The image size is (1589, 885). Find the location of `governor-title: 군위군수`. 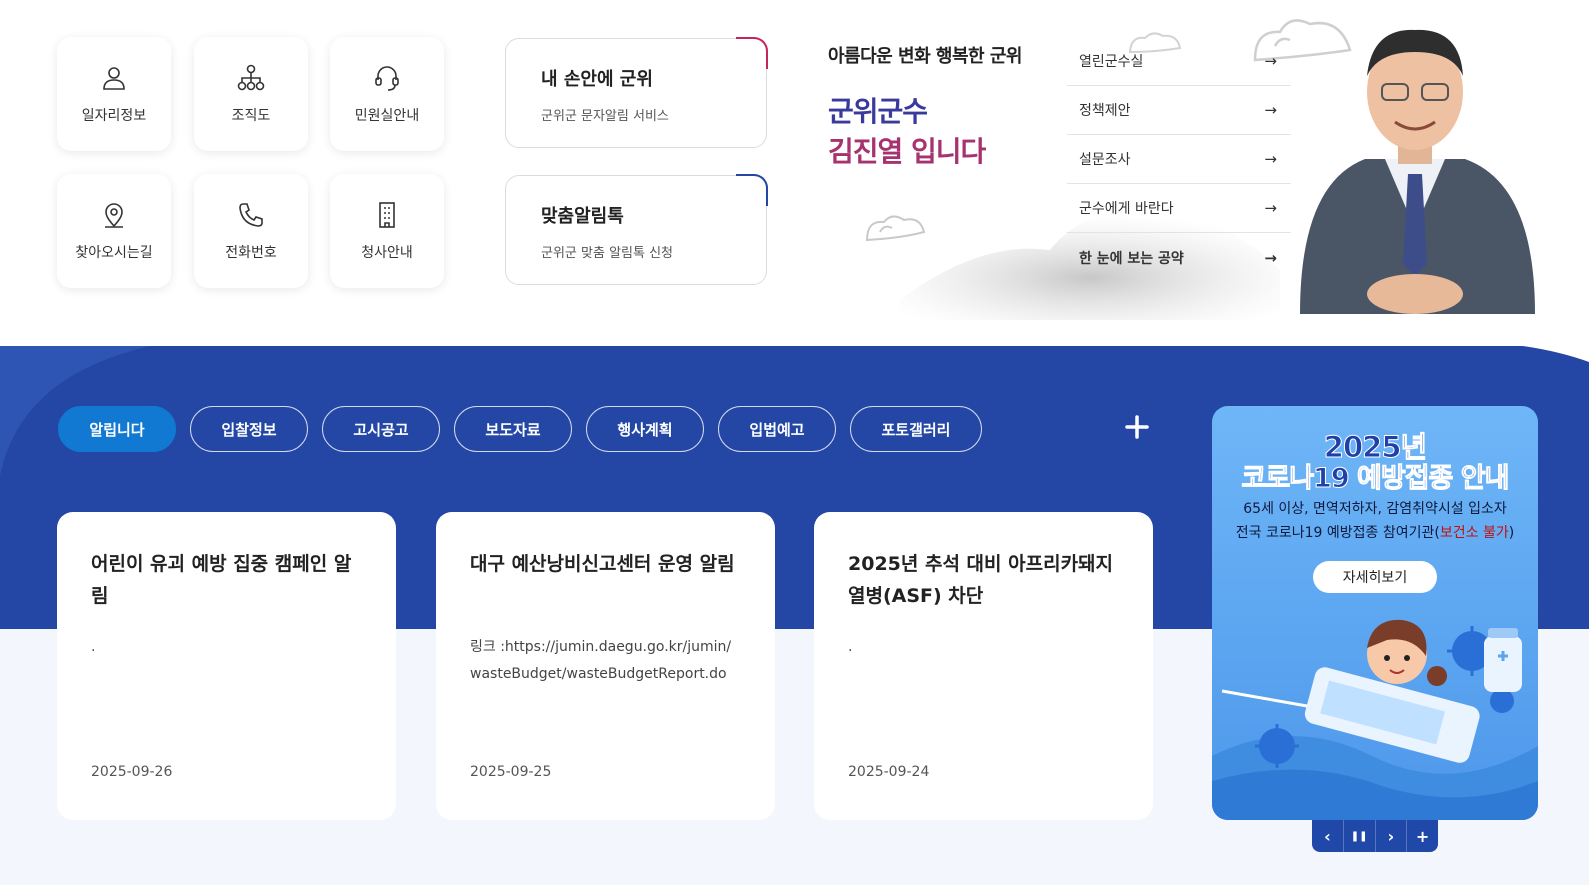

governor-title: 군위군수 is located at coordinates (878, 111).